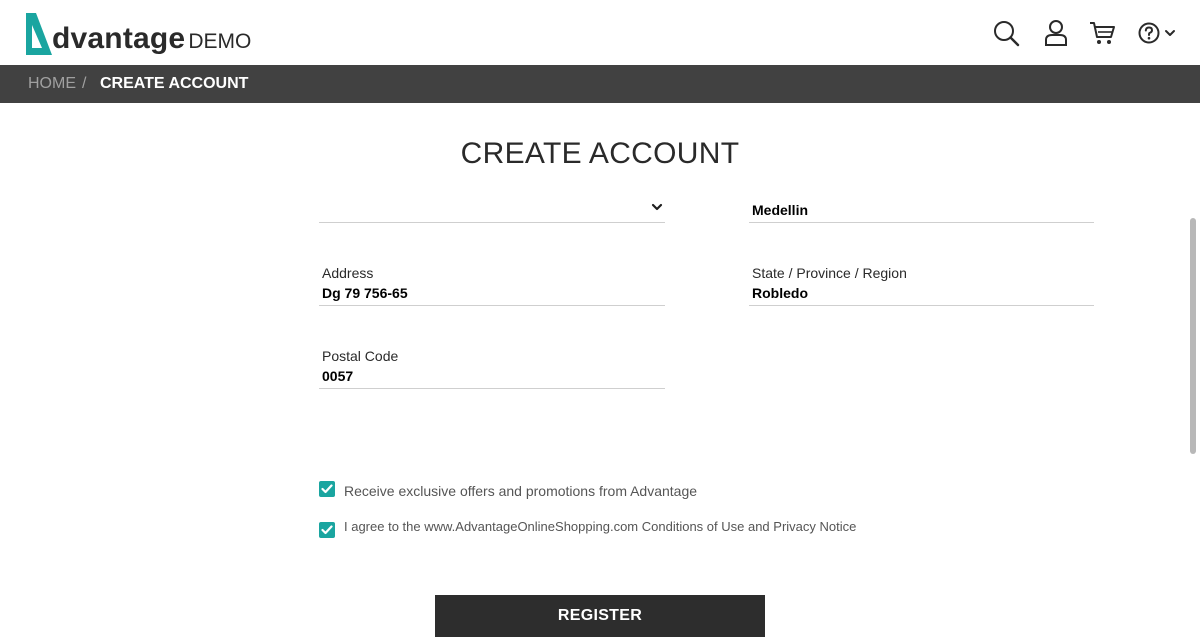 This screenshot has height=637, width=1200. What do you see at coordinates (492, 367) in the screenshot?
I see `postal-code-field: Postal Code` at bounding box center [492, 367].